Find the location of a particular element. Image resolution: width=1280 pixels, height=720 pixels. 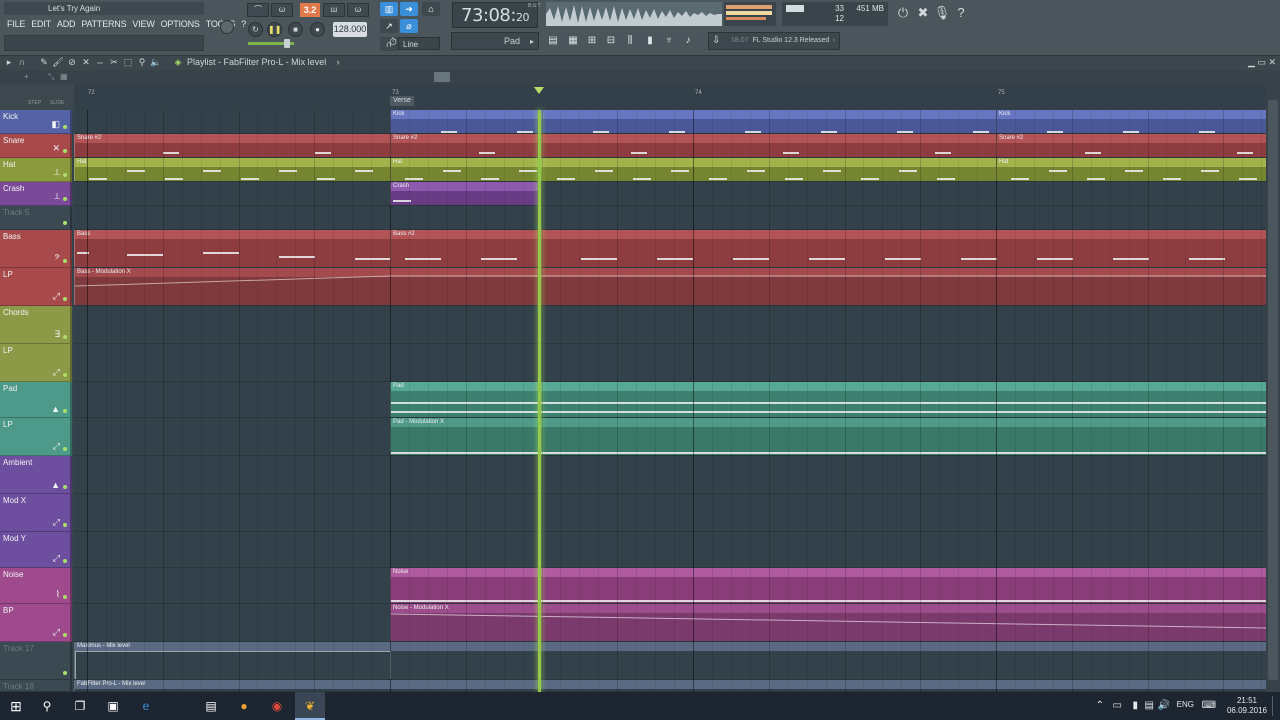

select-tool-icon: ⬚ is located at coordinates (128, 62).